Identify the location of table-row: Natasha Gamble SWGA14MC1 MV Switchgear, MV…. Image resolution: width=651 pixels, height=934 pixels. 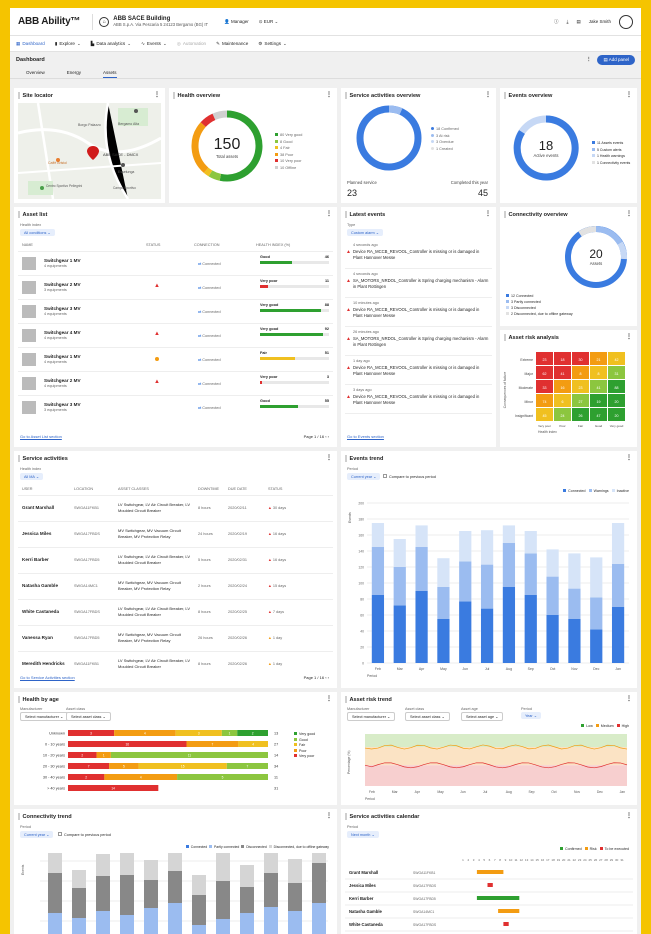
(175, 586).